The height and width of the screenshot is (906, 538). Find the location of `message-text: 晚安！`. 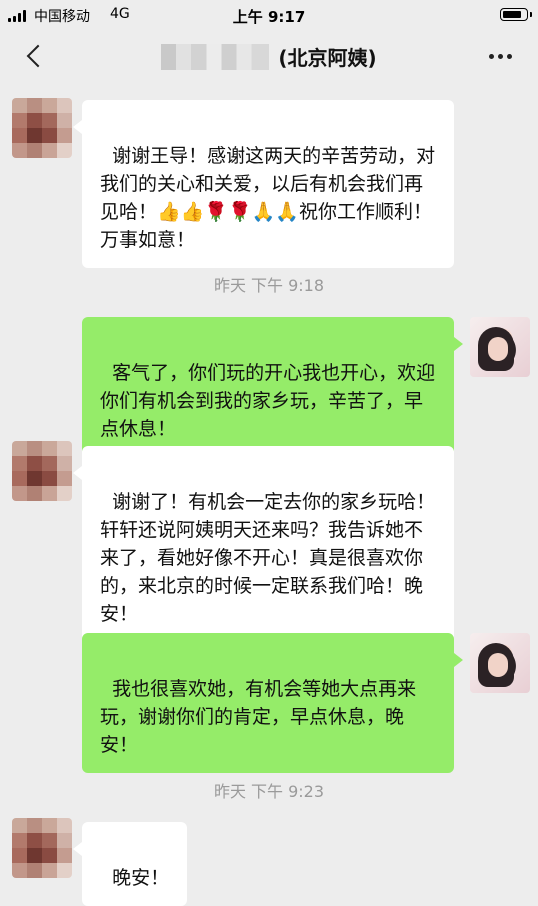

message-text: 晚安！ is located at coordinates (141, 878).